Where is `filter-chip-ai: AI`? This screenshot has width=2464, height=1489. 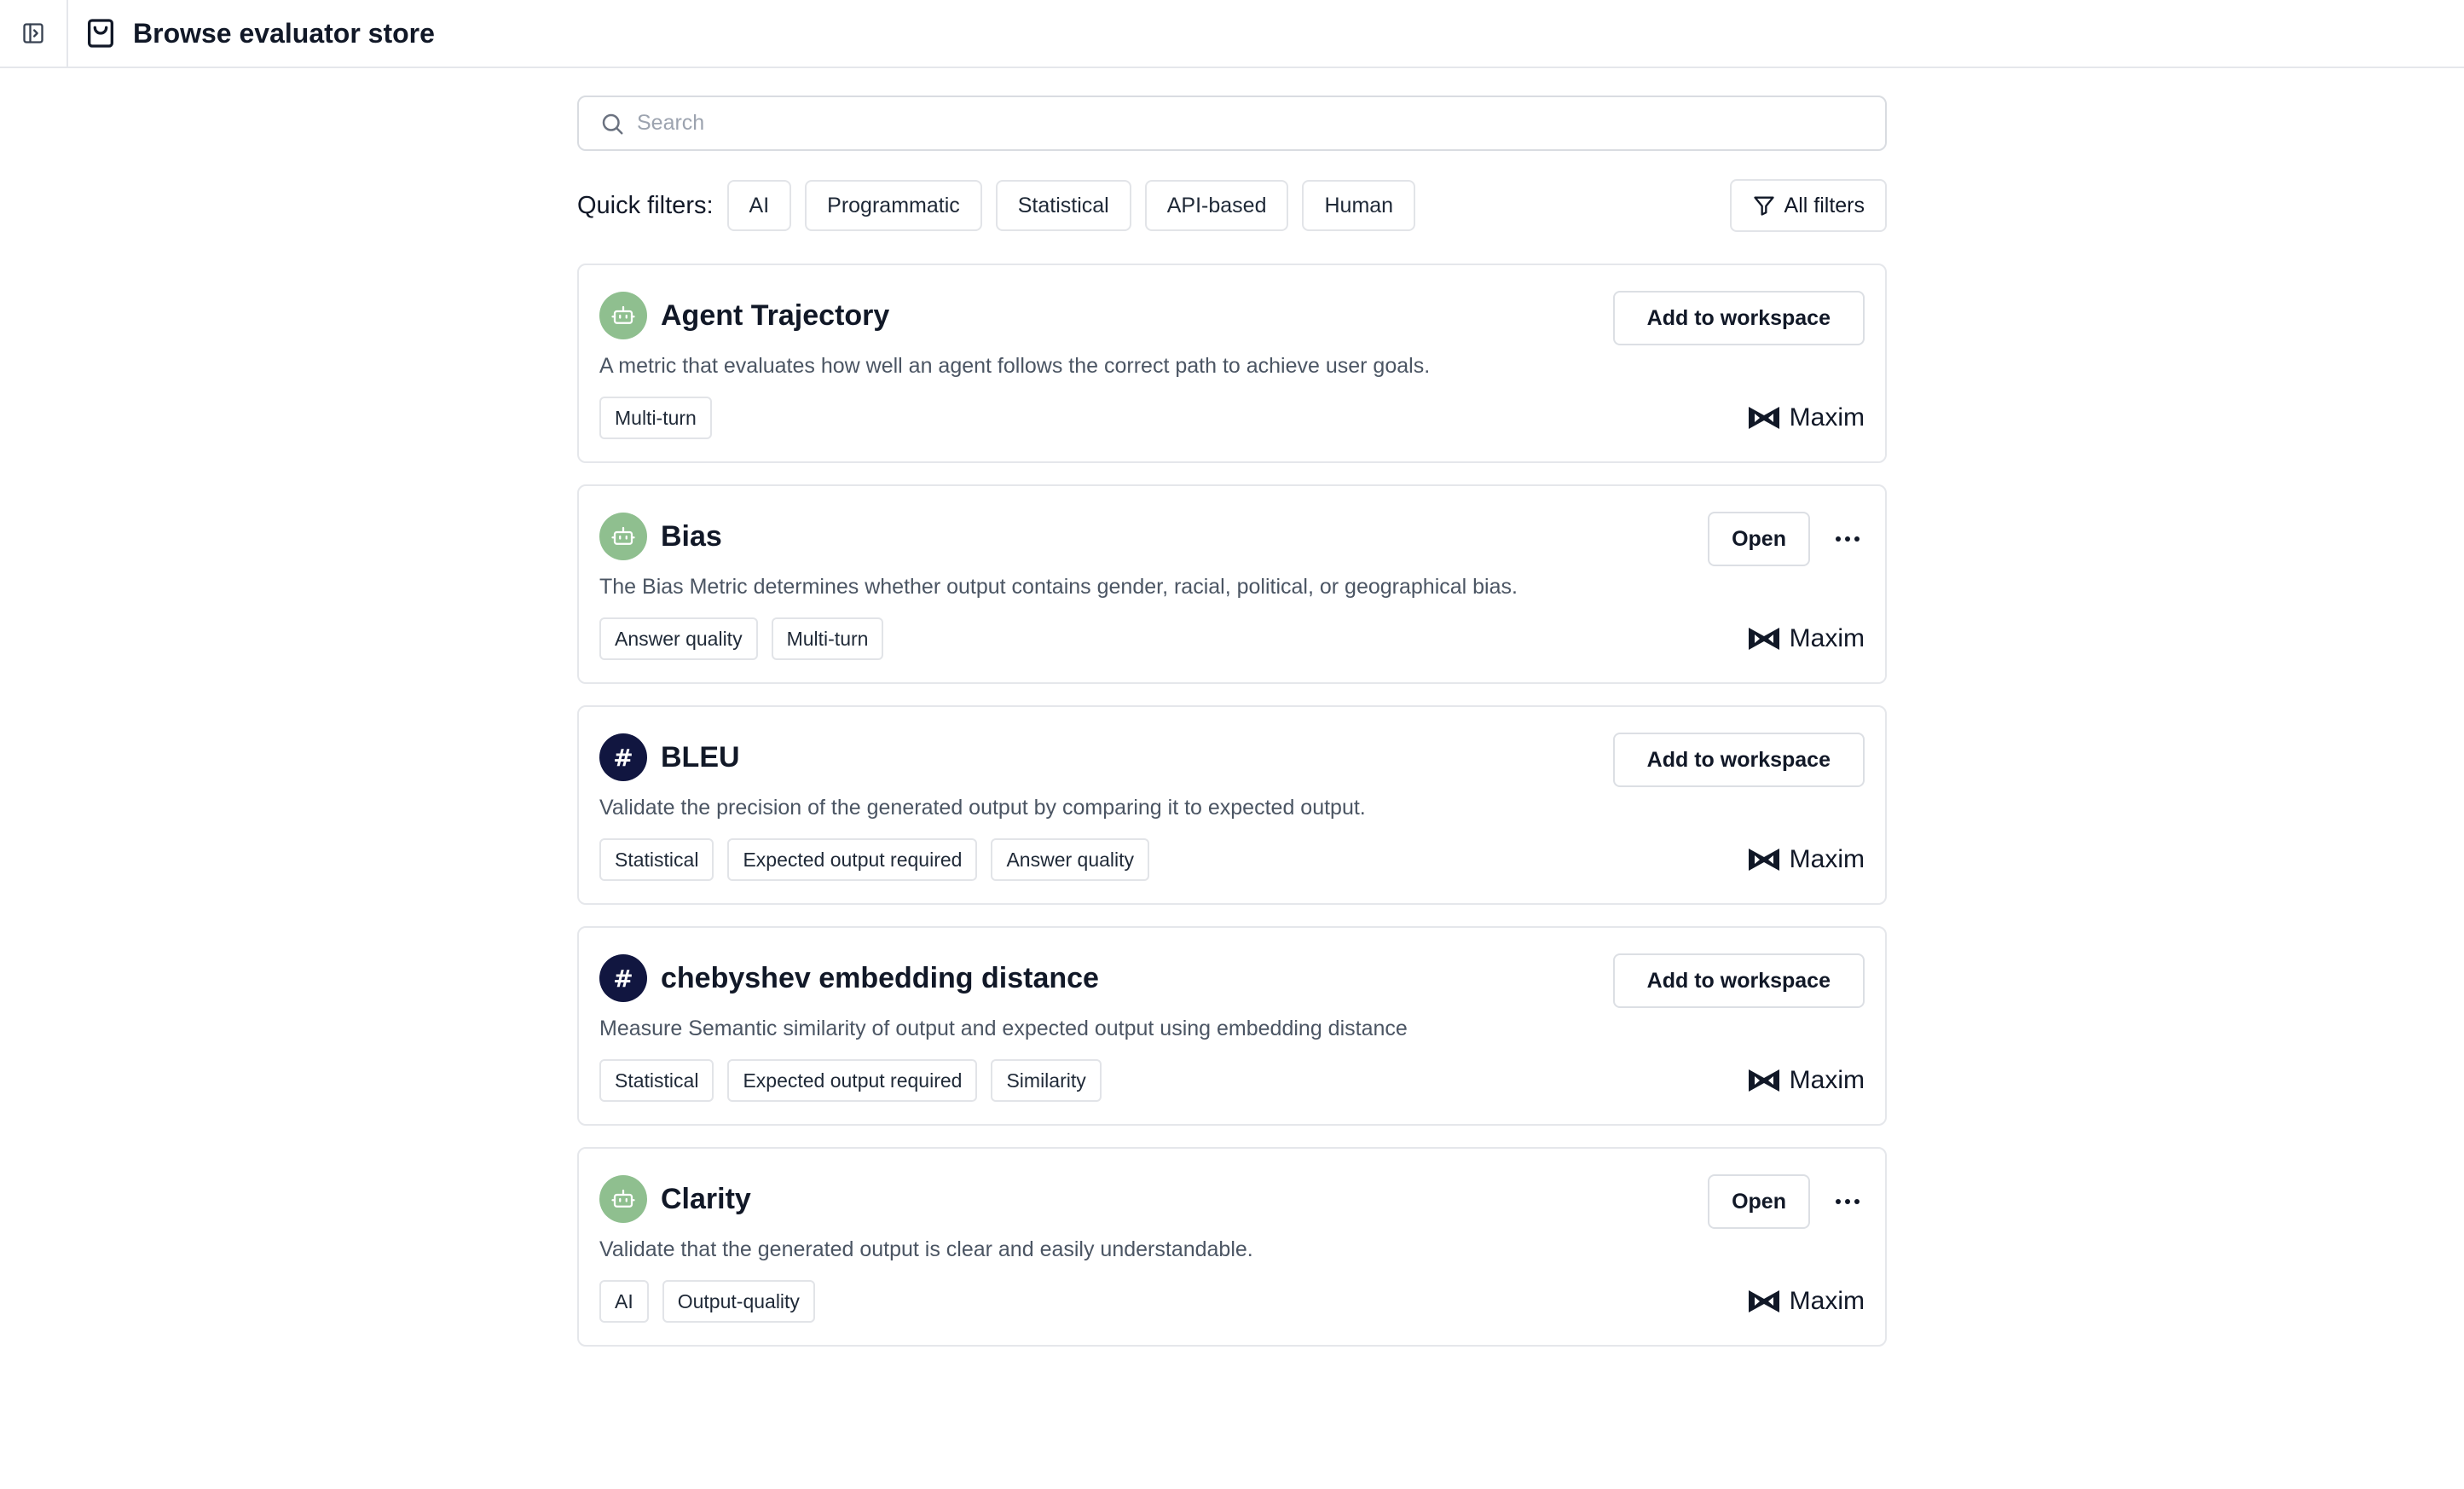 filter-chip-ai: AI is located at coordinates (759, 205).